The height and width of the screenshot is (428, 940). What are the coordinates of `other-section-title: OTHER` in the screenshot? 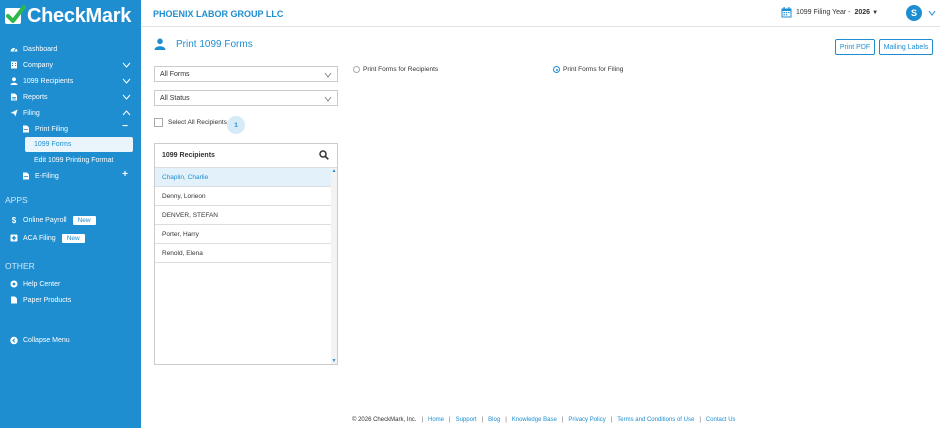 It's located at (20, 266).